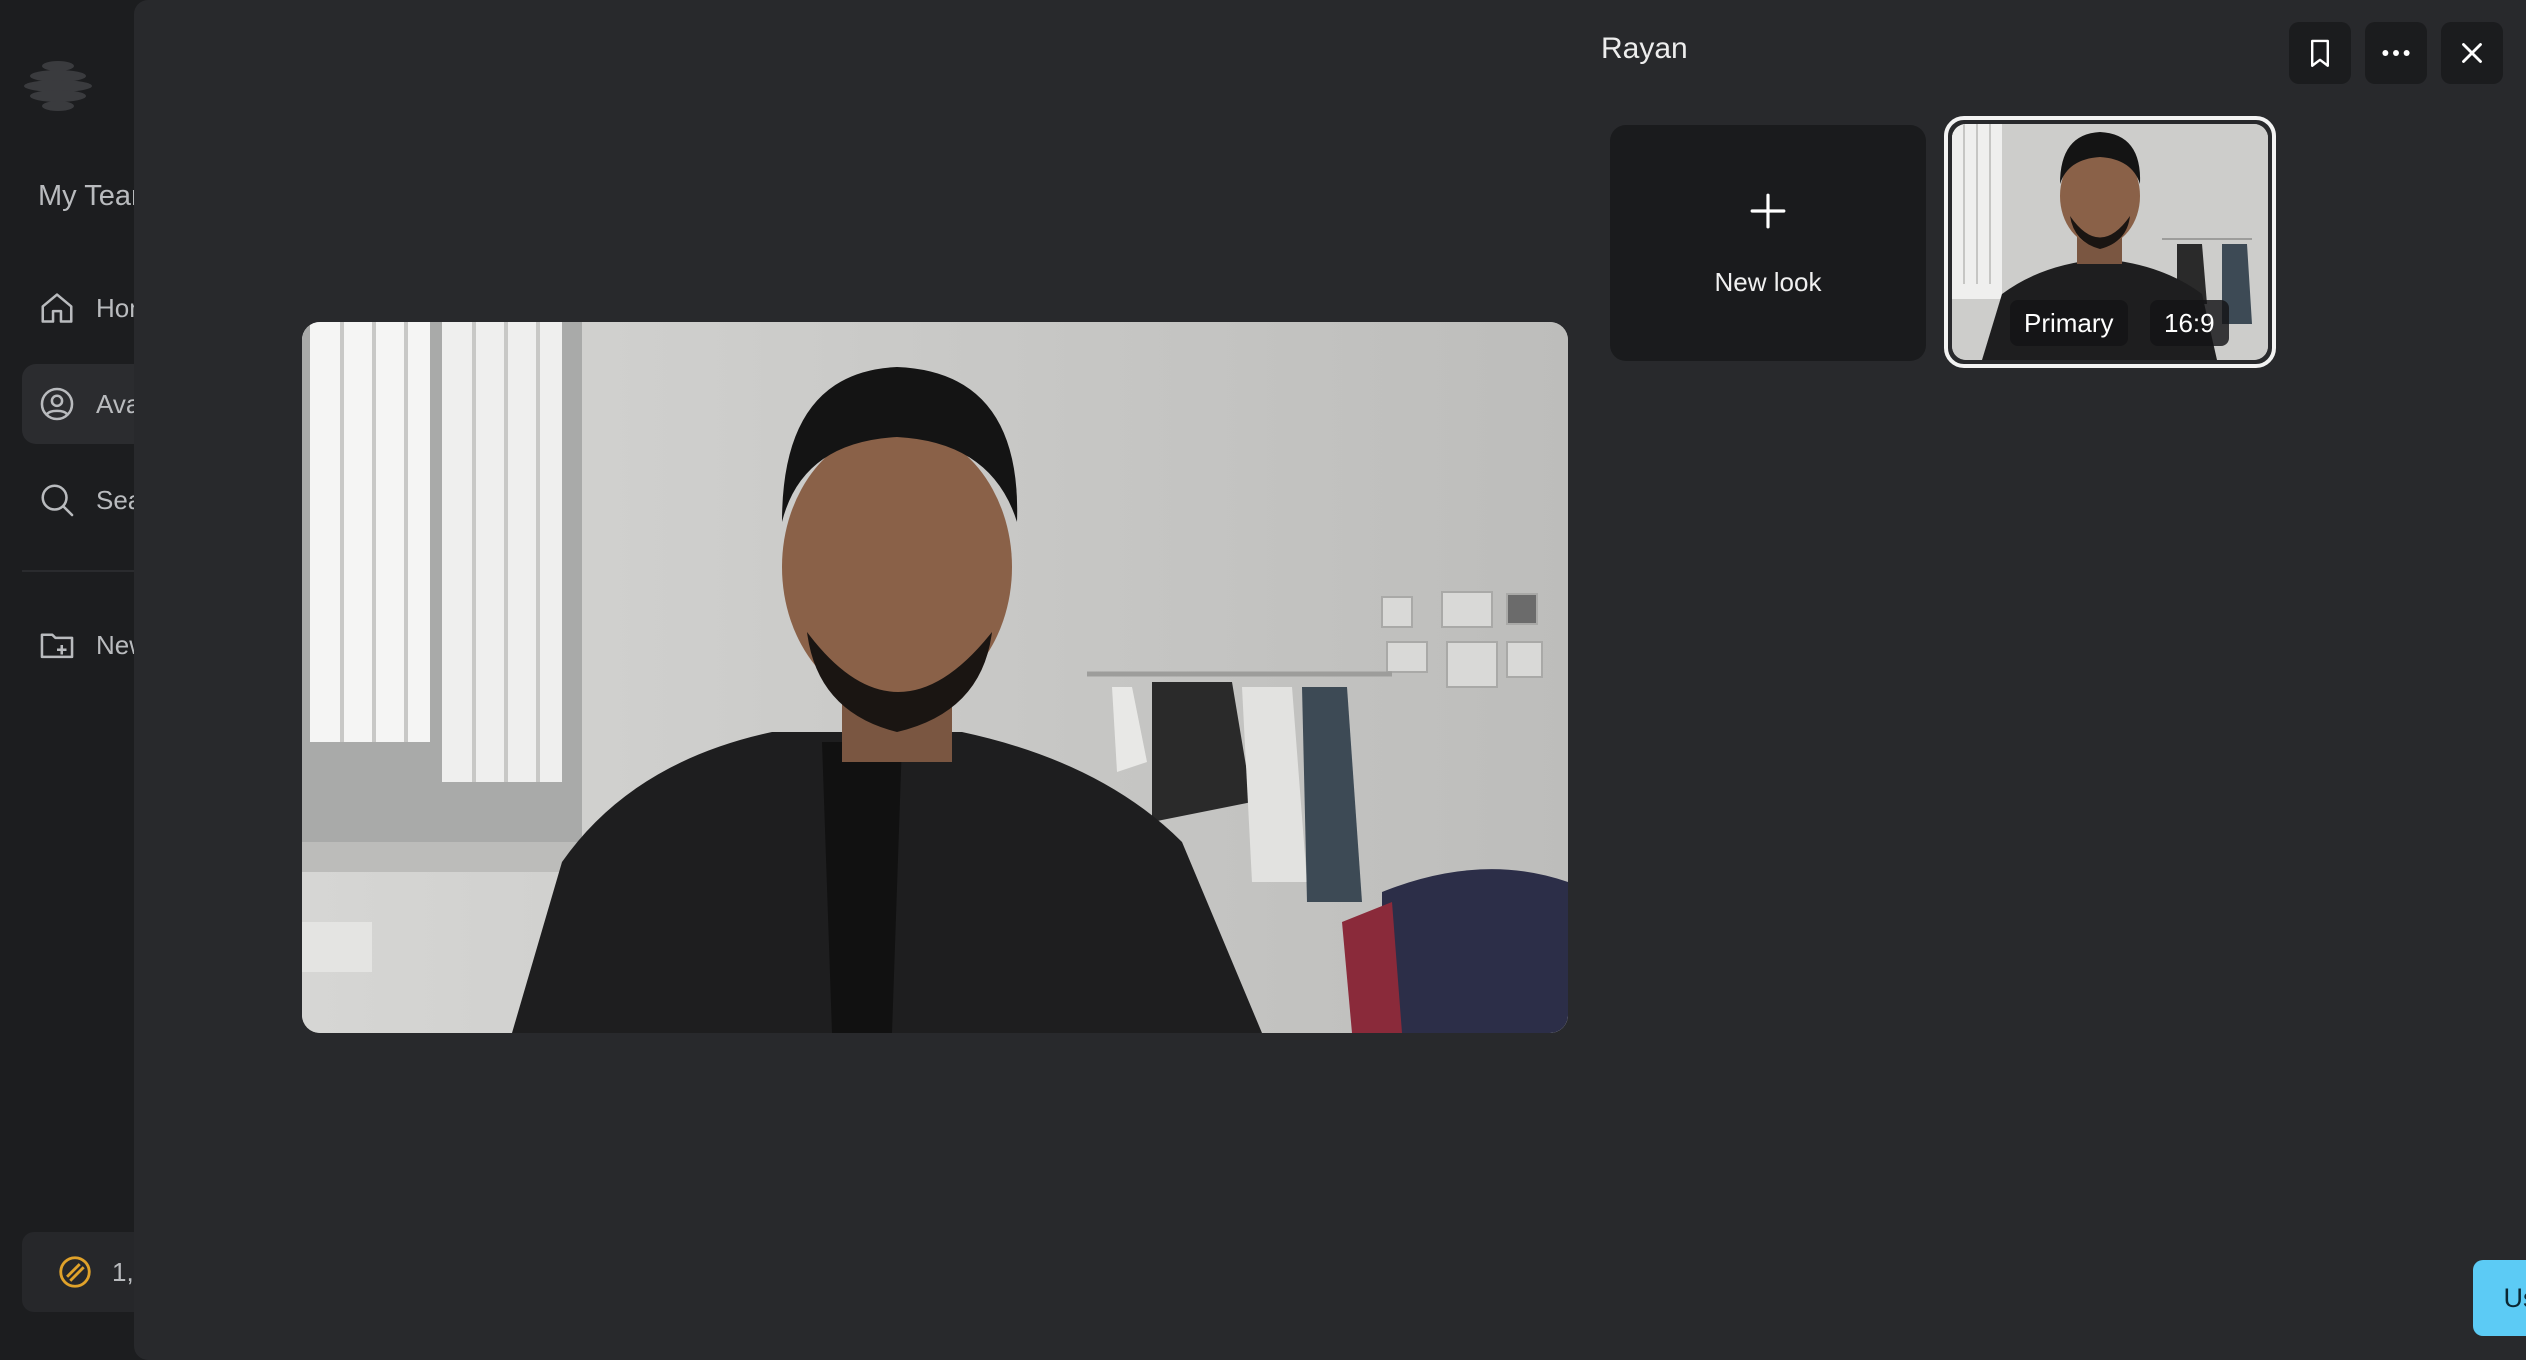  I want to click on sidebar-item-search: Search, so click(81, 500).